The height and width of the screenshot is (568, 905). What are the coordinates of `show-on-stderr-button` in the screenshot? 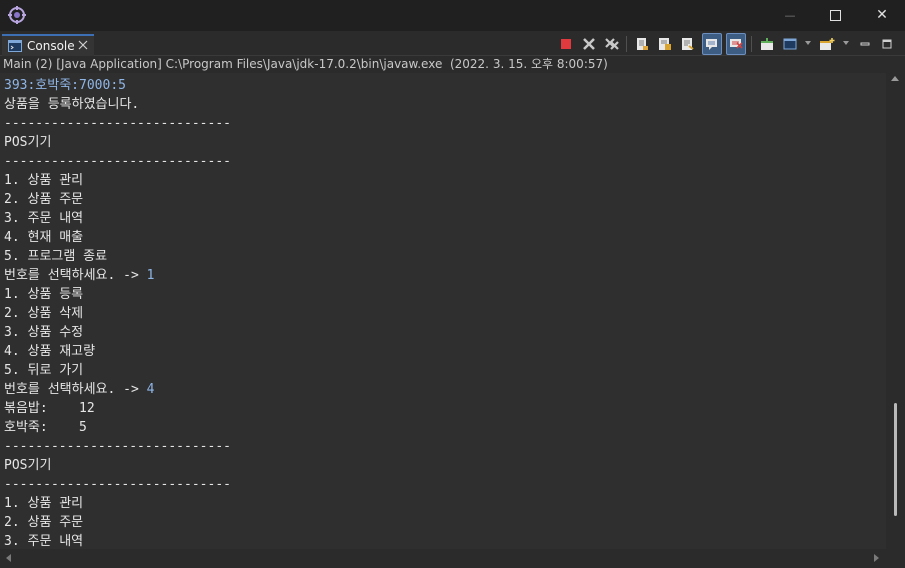 It's located at (736, 44).